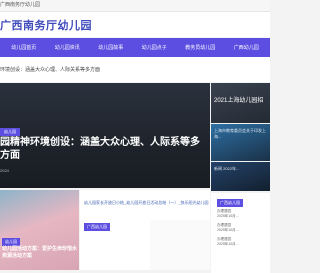  What do you see at coordinates (246, 47) in the screenshot?
I see `nav-item-guangxi: 广西幼儿园` at bounding box center [246, 47].